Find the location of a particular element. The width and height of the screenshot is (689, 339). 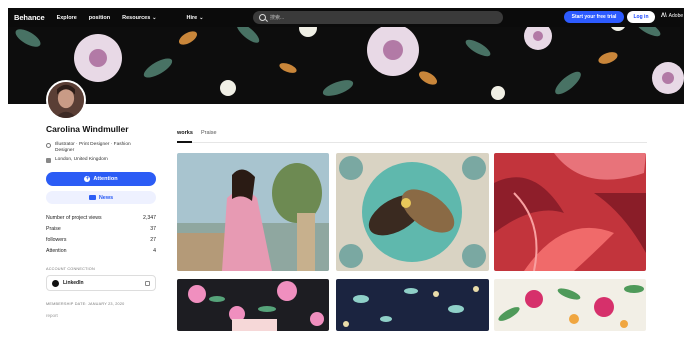

nav-resources: Resources ⌄ is located at coordinates (139, 18).